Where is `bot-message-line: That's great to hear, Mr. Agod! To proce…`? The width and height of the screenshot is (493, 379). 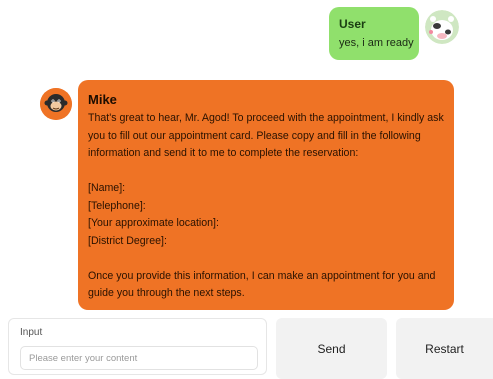 bot-message-line: That's great to hear, Mr. Agod! To proce… is located at coordinates (266, 118).